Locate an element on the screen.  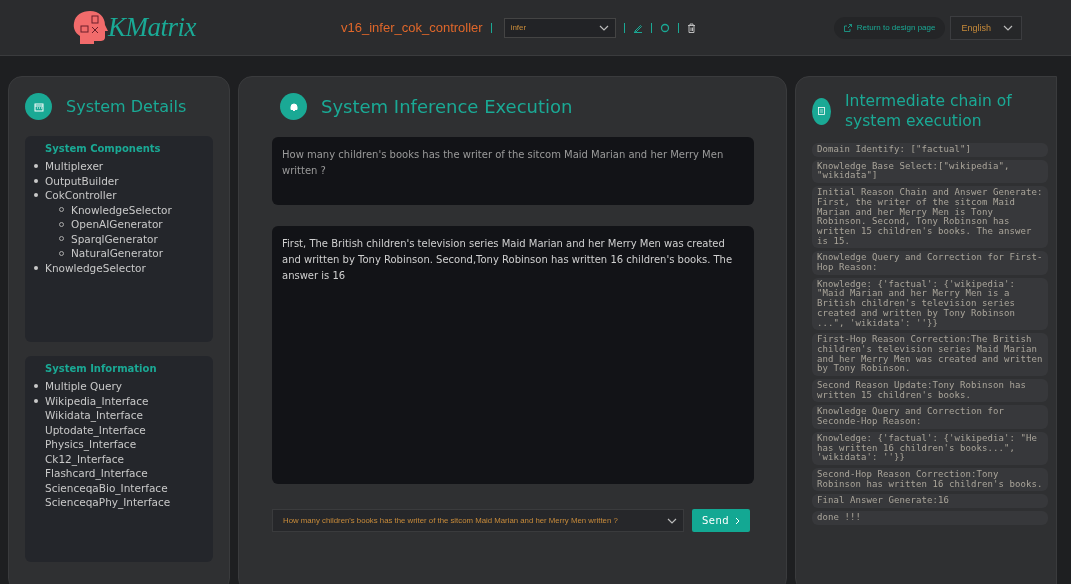
interface-item: Multiple Query is located at coordinates (83, 386).